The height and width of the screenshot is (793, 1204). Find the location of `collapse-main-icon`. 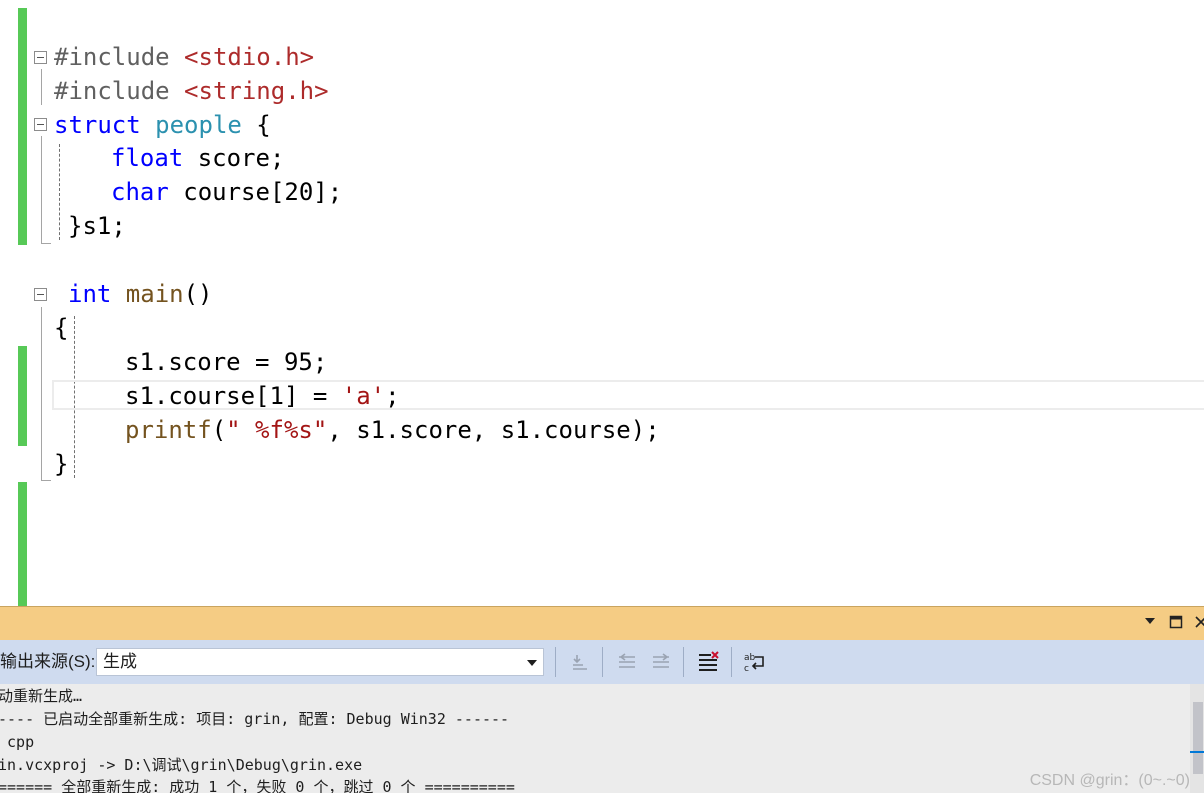

collapse-main-icon is located at coordinates (40, 294).